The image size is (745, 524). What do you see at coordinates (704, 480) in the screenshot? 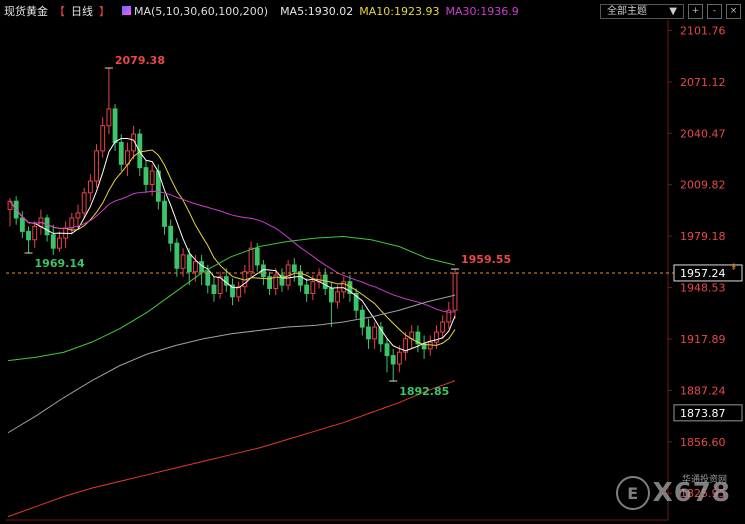
I see `watermark-subtext: 华通投资网` at bounding box center [704, 480].